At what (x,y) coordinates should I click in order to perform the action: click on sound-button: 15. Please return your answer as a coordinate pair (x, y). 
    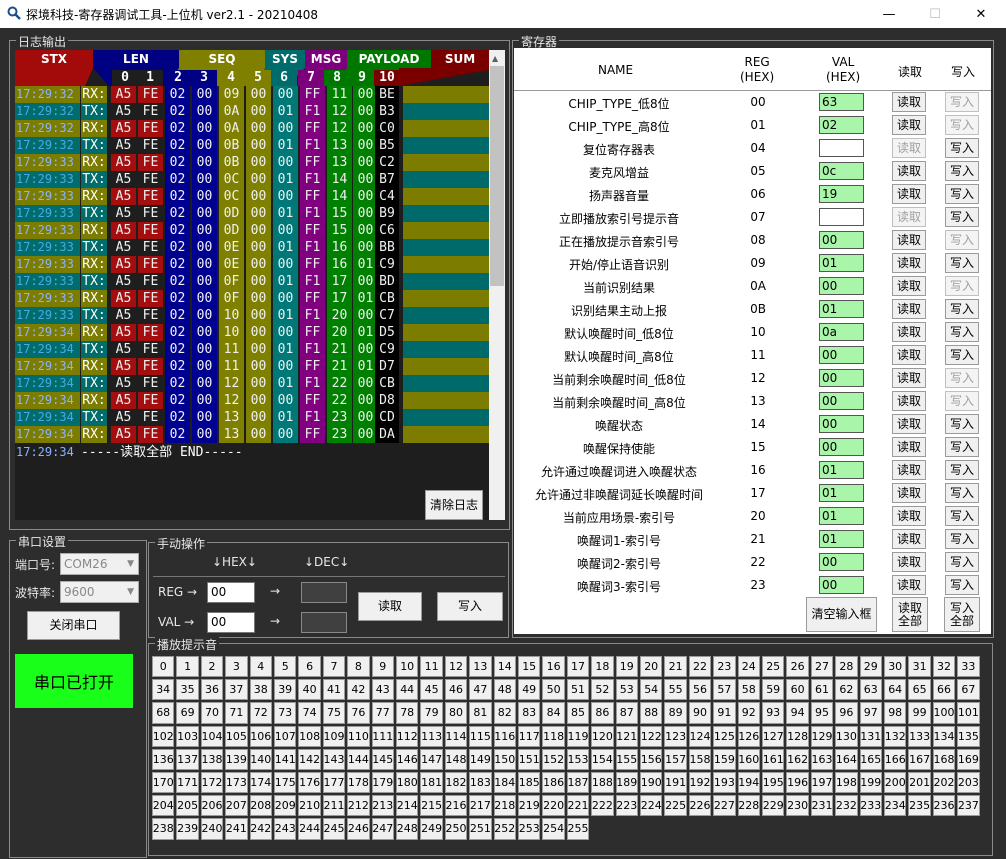
    Looking at the image, I should click on (529, 667).